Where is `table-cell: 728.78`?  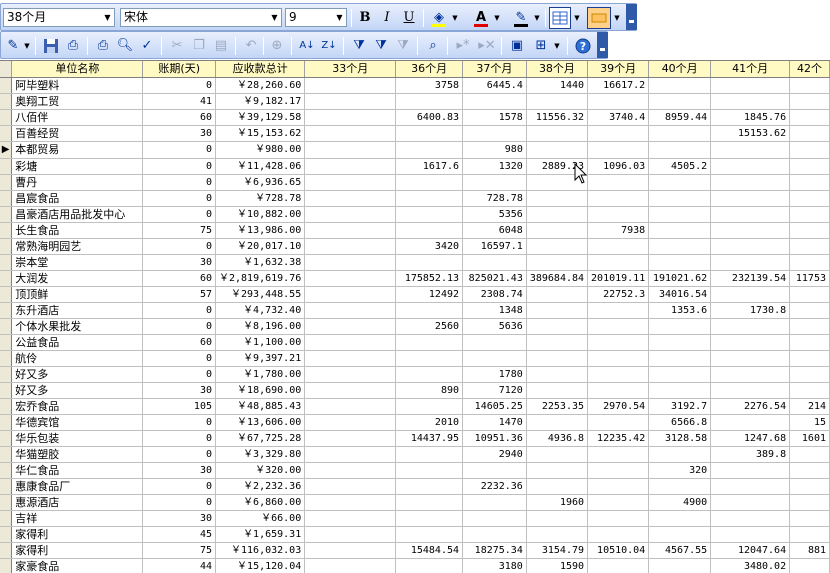 table-cell: 728.78 is located at coordinates (494, 198).